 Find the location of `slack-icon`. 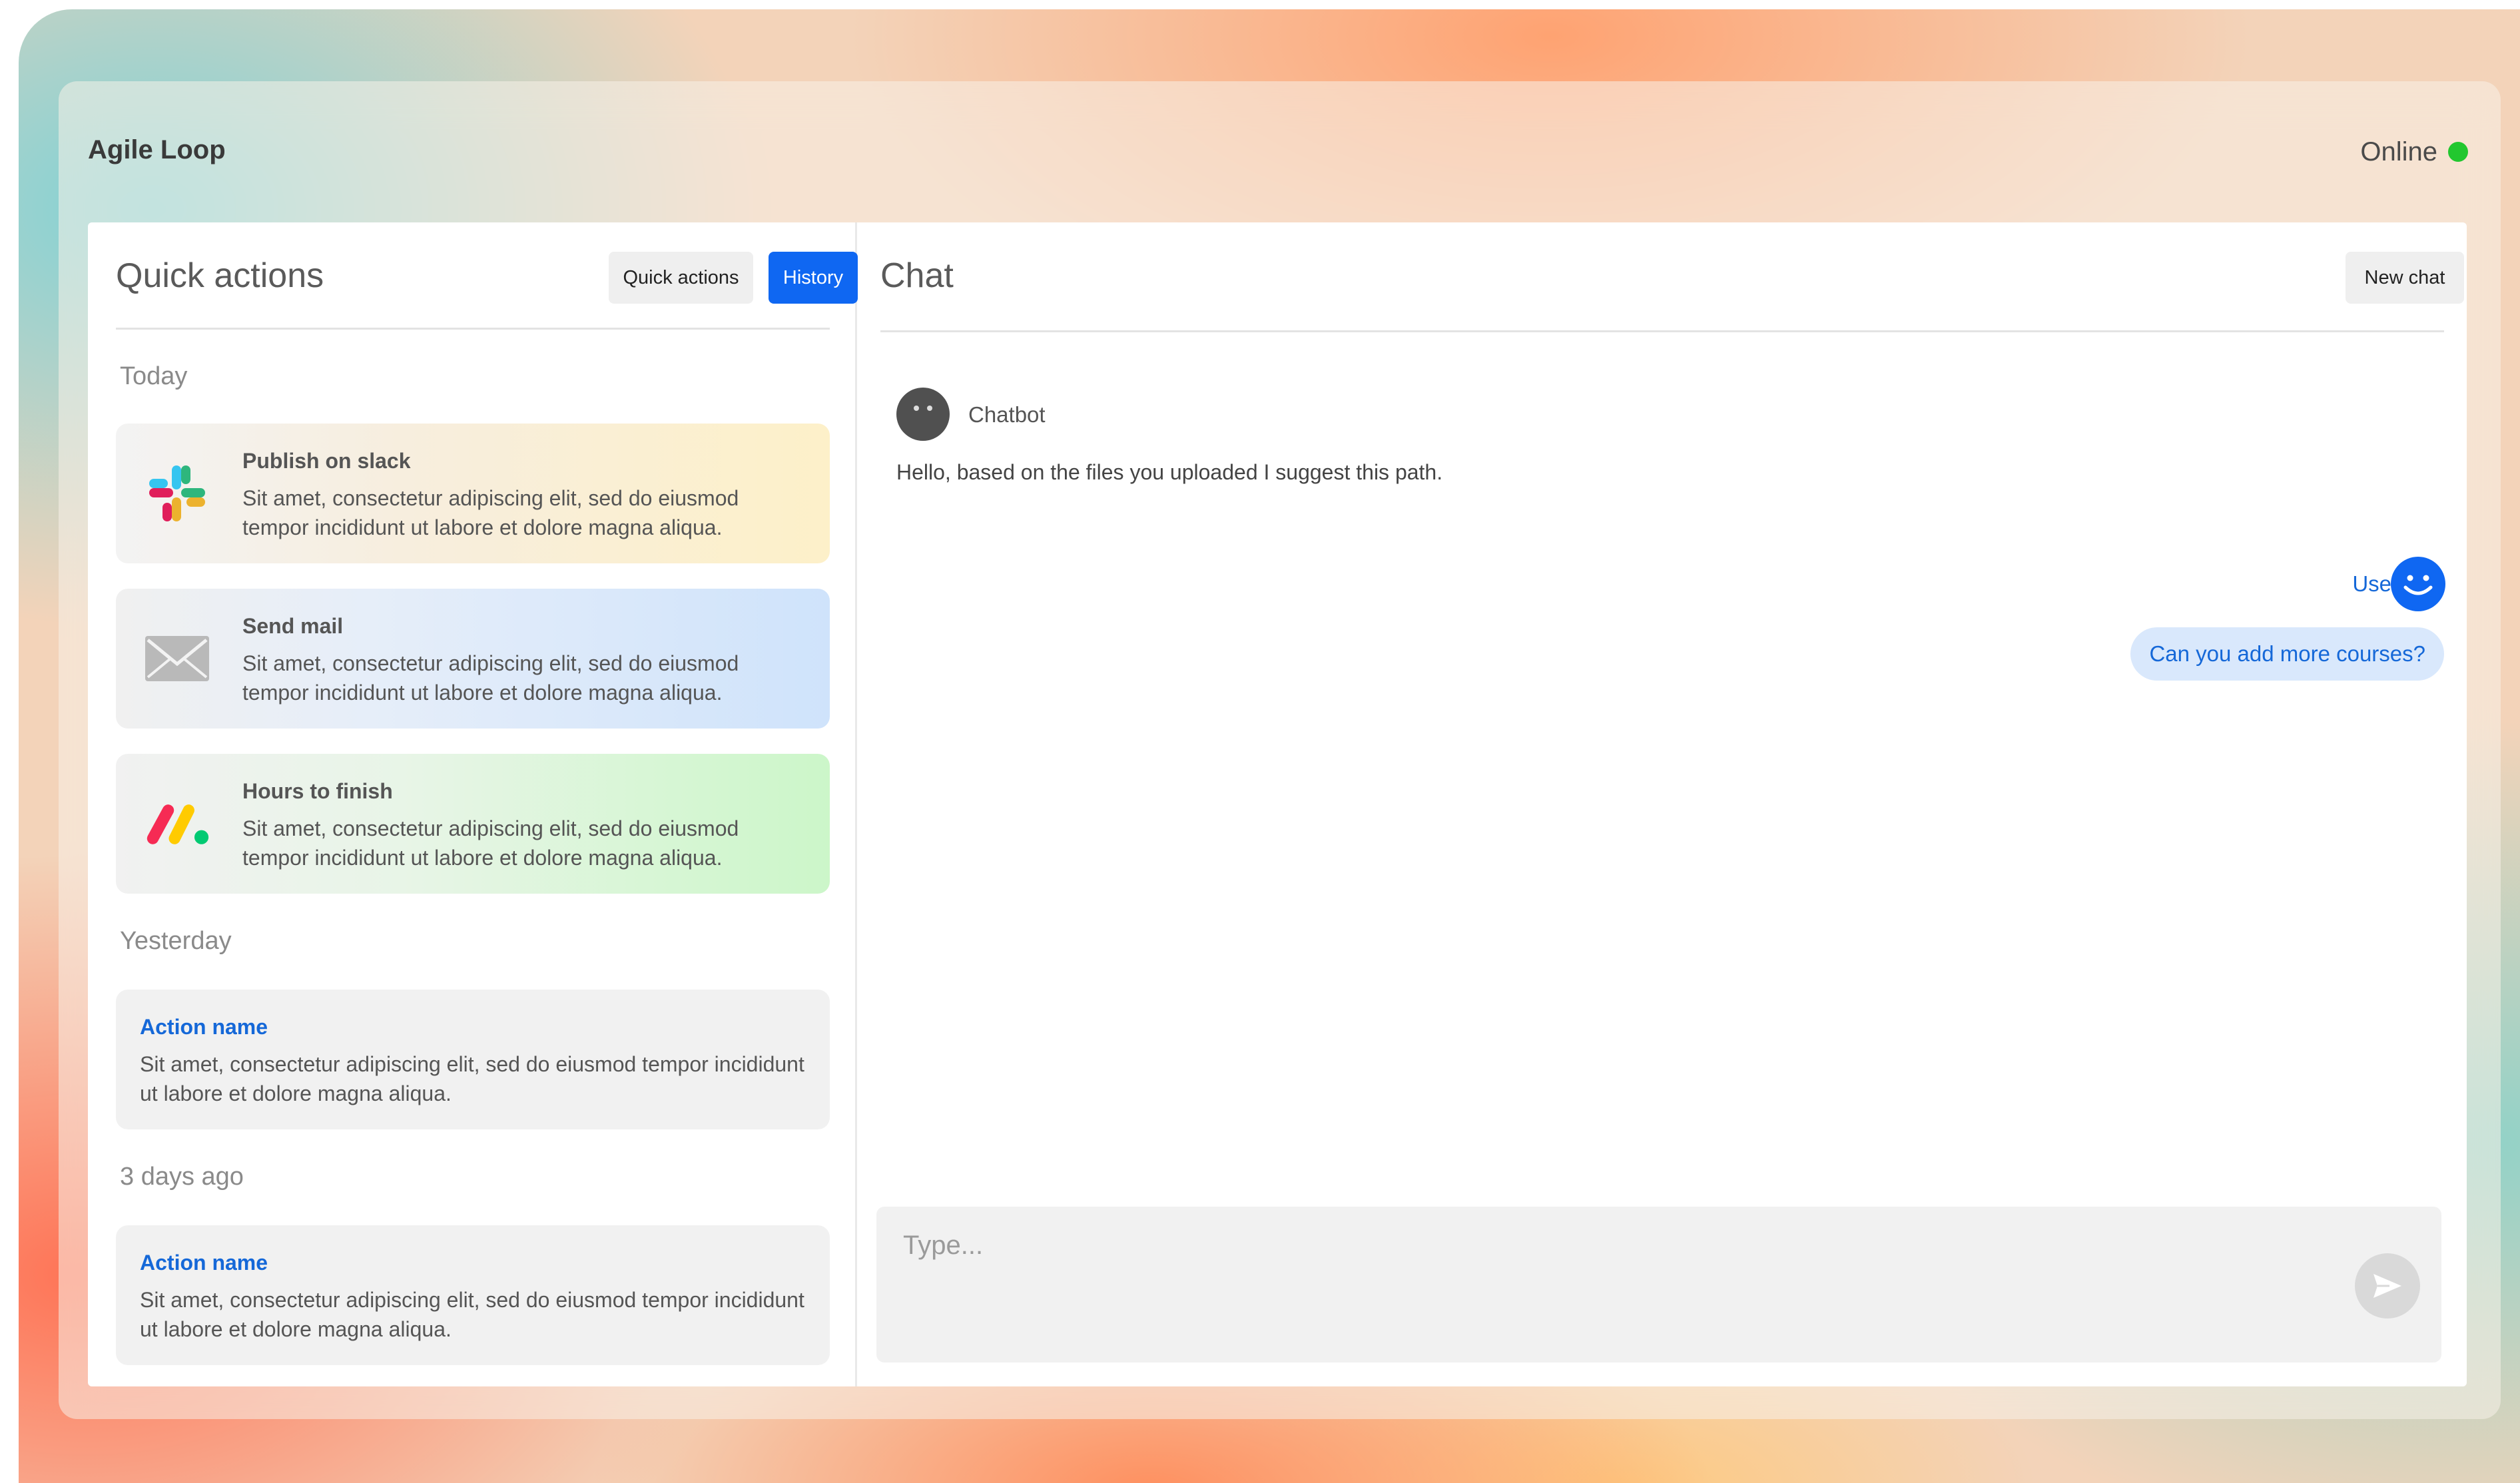

slack-icon is located at coordinates (177, 493).